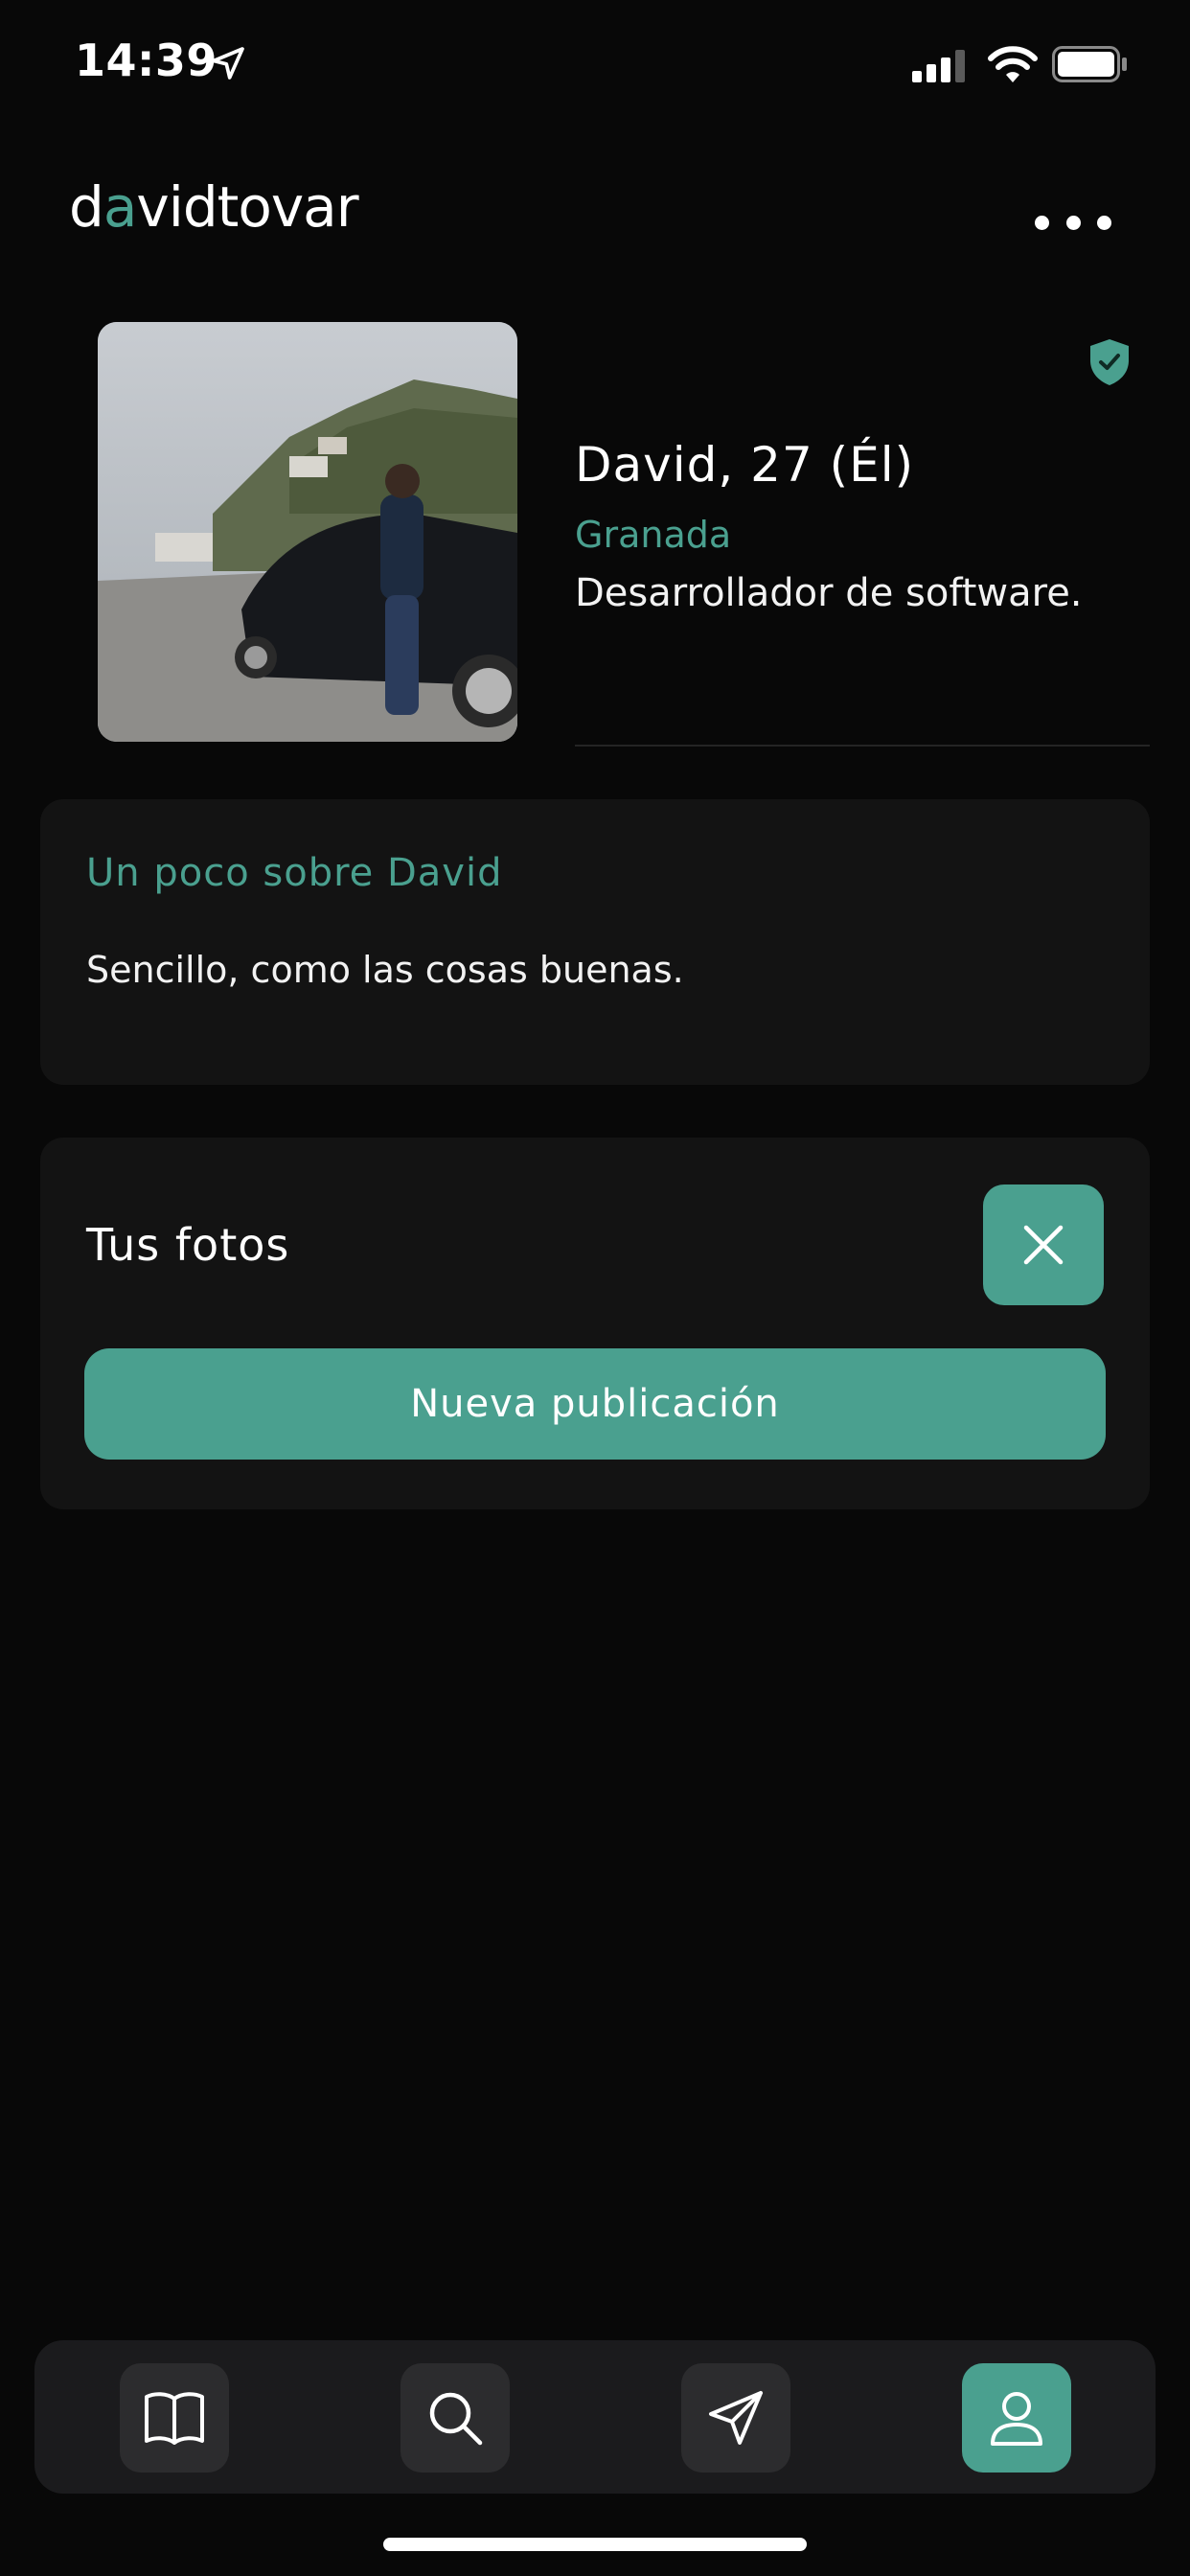 The width and height of the screenshot is (1190, 2576). I want to click on tab-profile, so click(1016, 2417).